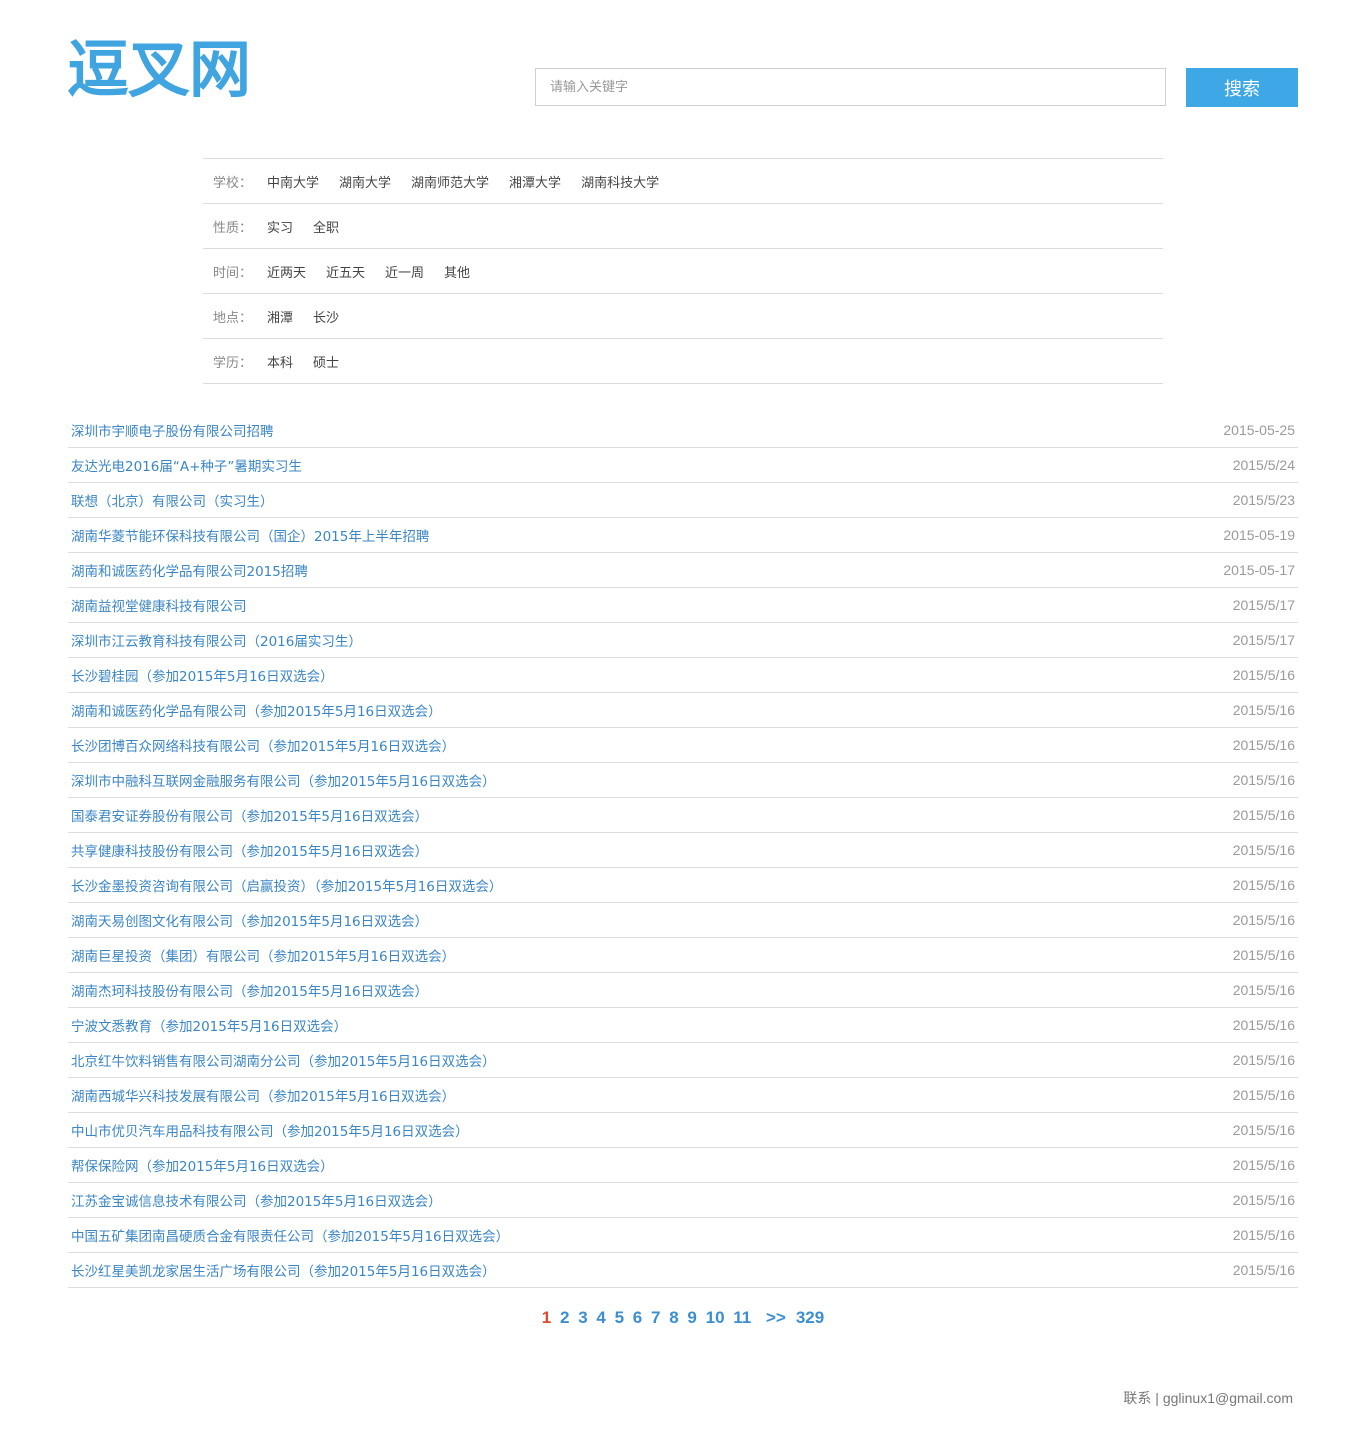  What do you see at coordinates (683, 1200) in the screenshot?
I see `job-row: 江苏金宝诚信息技术有限公司（参加2015年5月16日双选会） 2015/5/16` at bounding box center [683, 1200].